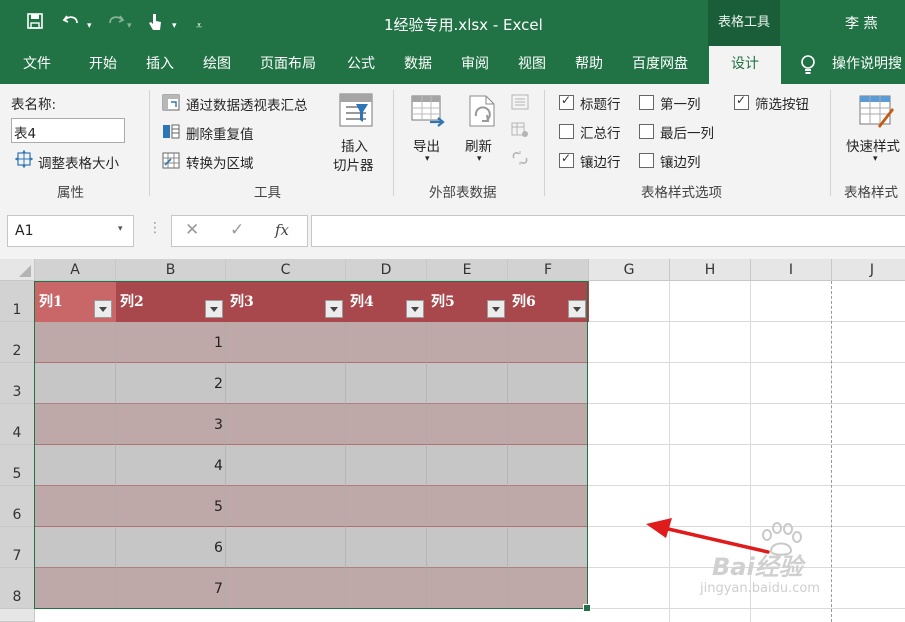  I want to click on row-header-2: 2, so click(17, 342).